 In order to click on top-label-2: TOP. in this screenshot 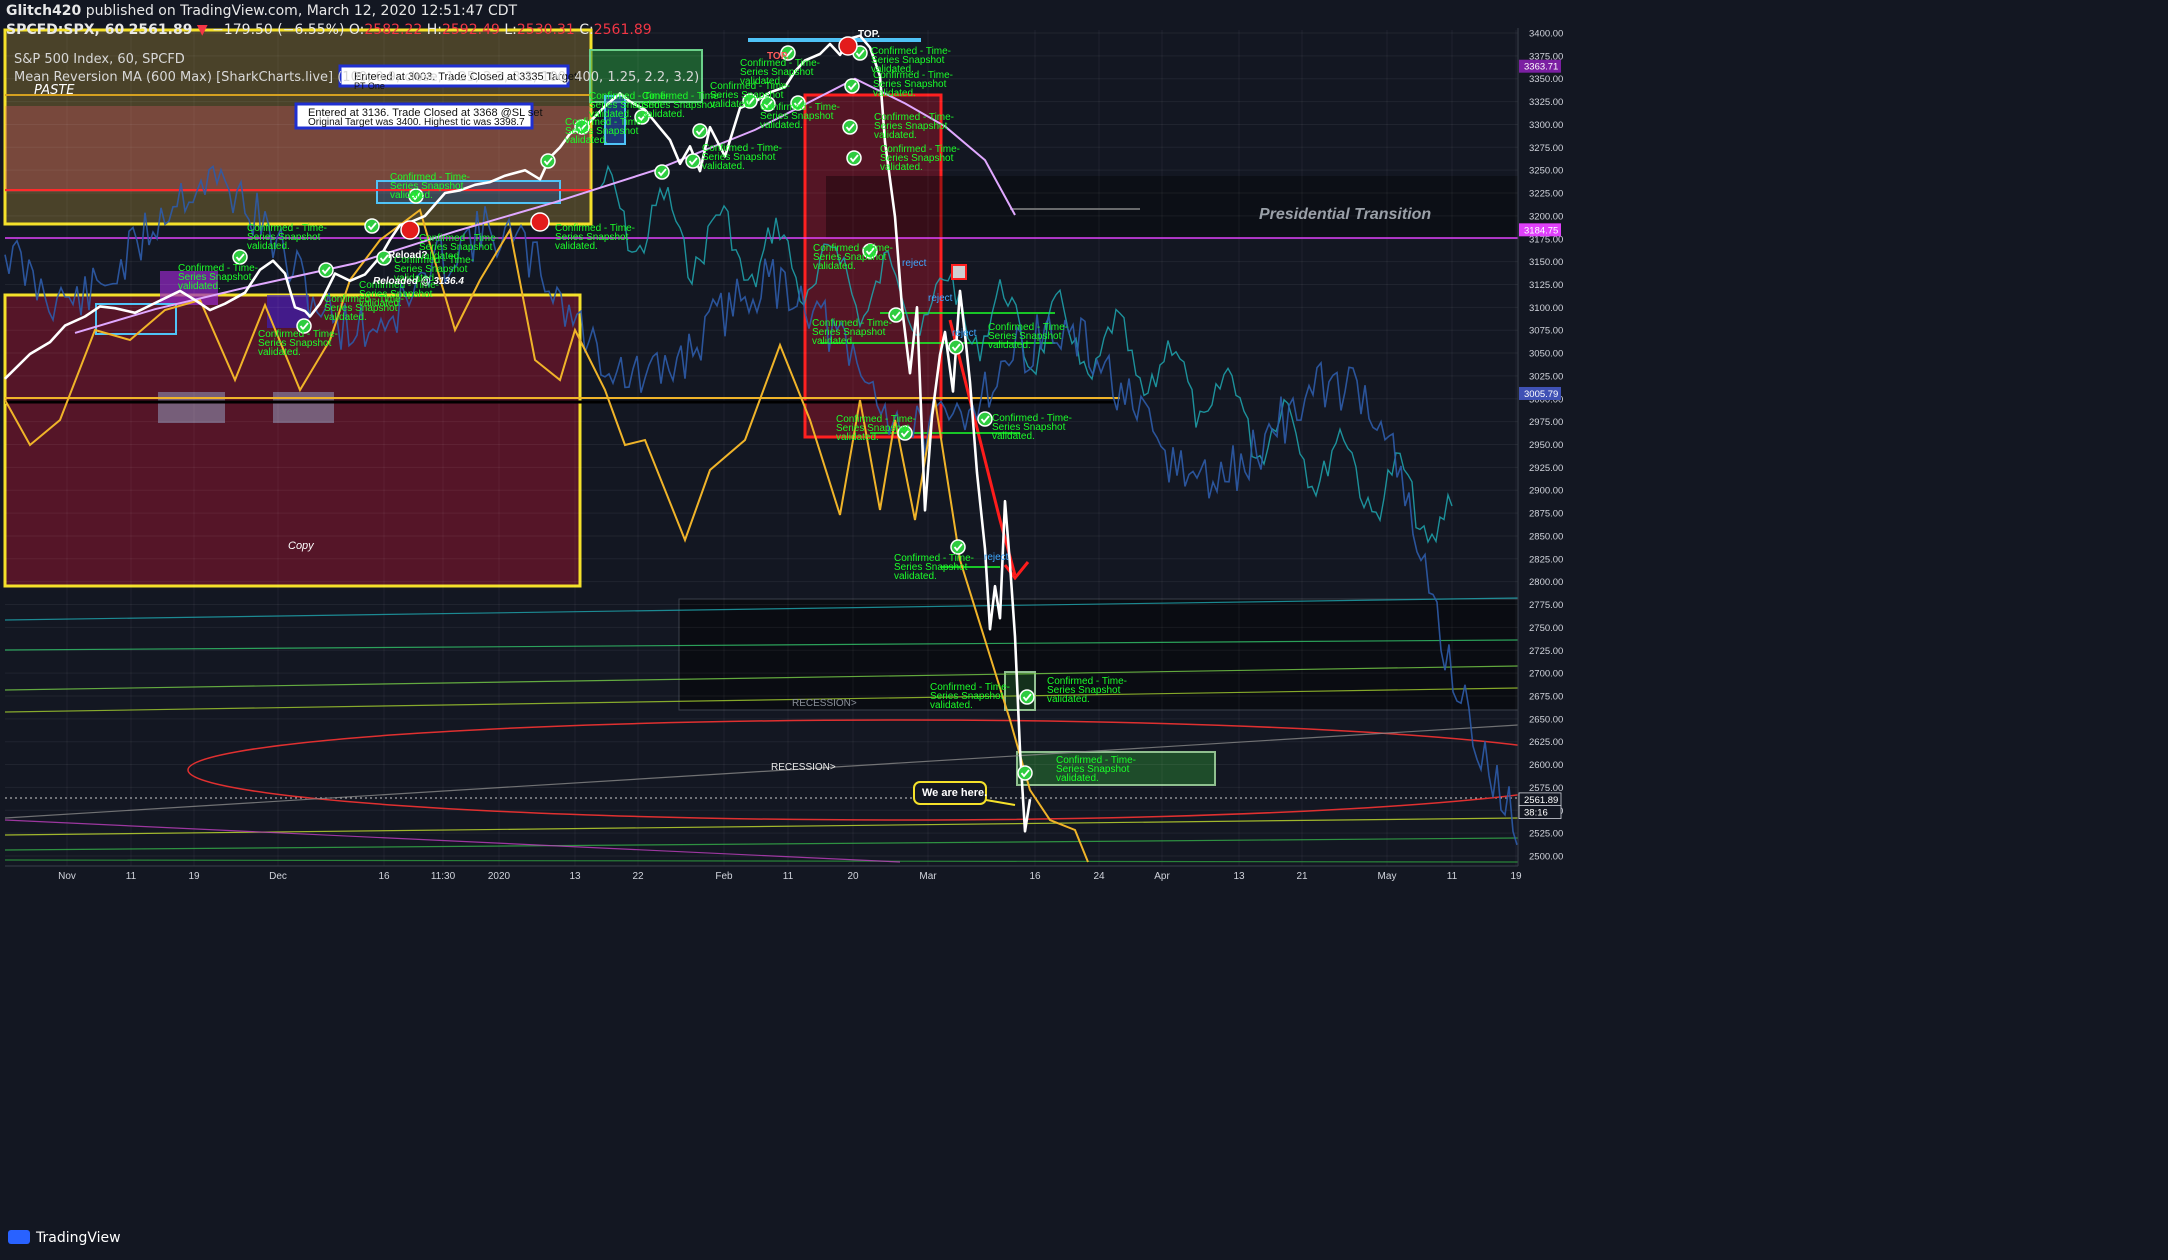, I will do `click(869, 34)`.